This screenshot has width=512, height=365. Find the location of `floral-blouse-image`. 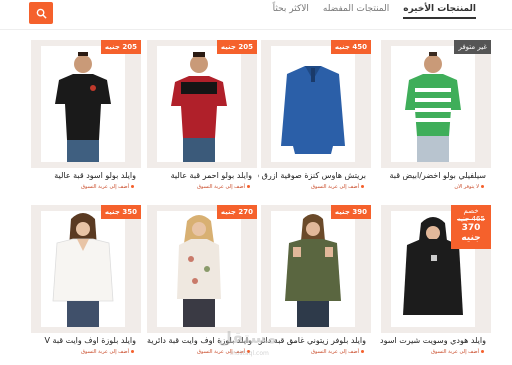

floral-blouse-image is located at coordinates (199, 269).